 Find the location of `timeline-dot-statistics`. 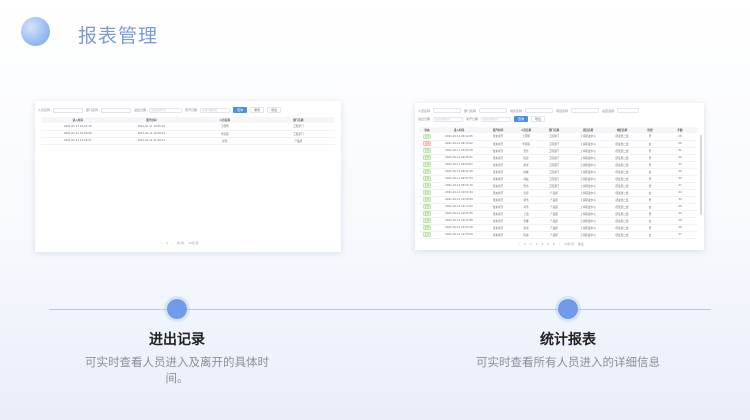

timeline-dot-statistics is located at coordinates (568, 309).